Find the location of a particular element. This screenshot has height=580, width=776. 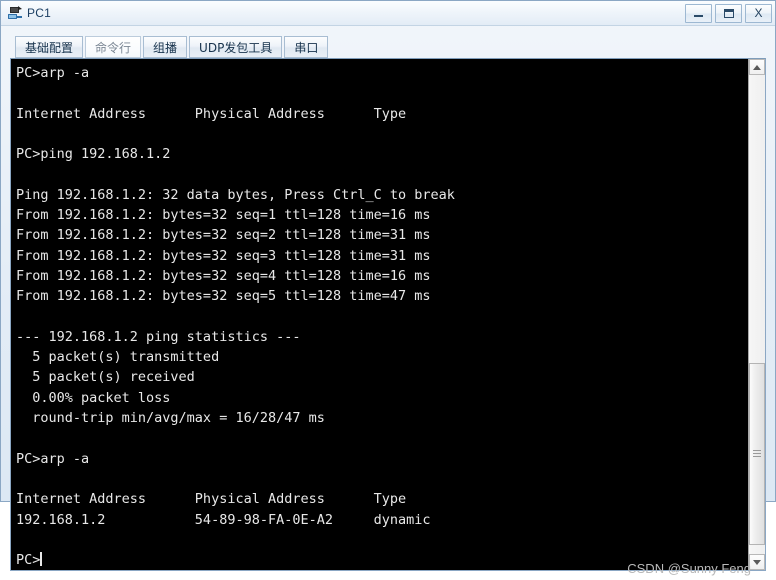

pc-device-icon is located at coordinates (15, 13).